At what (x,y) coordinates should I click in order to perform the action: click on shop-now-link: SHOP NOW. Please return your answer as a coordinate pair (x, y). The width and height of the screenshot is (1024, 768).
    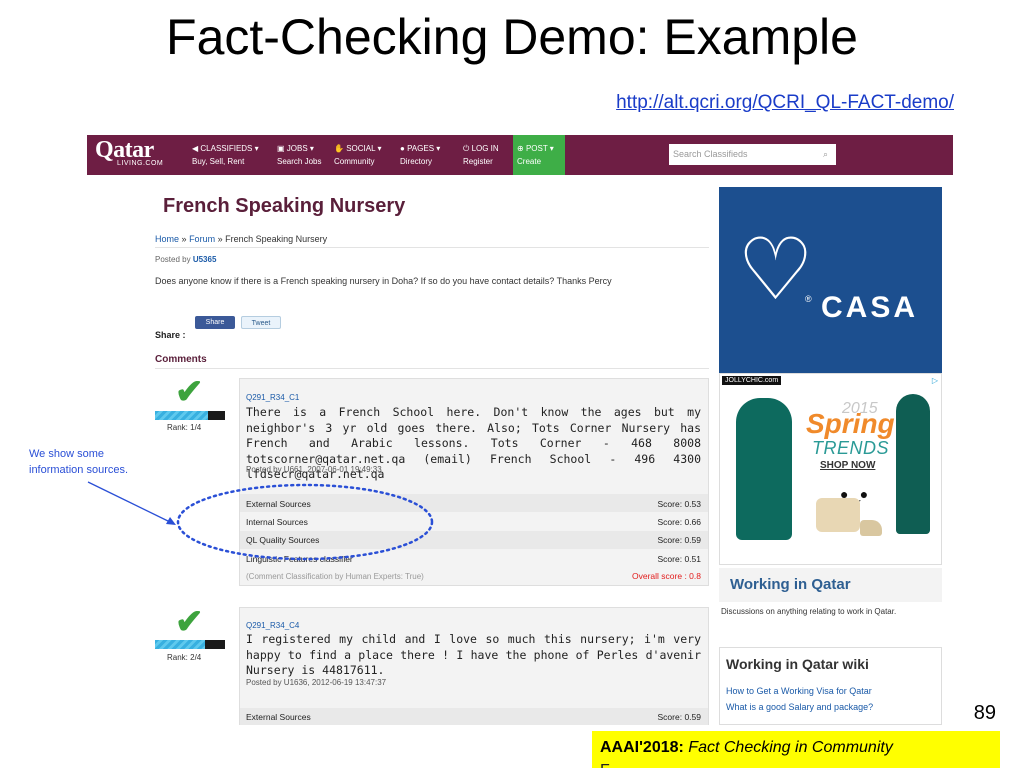
    Looking at the image, I should click on (847, 465).